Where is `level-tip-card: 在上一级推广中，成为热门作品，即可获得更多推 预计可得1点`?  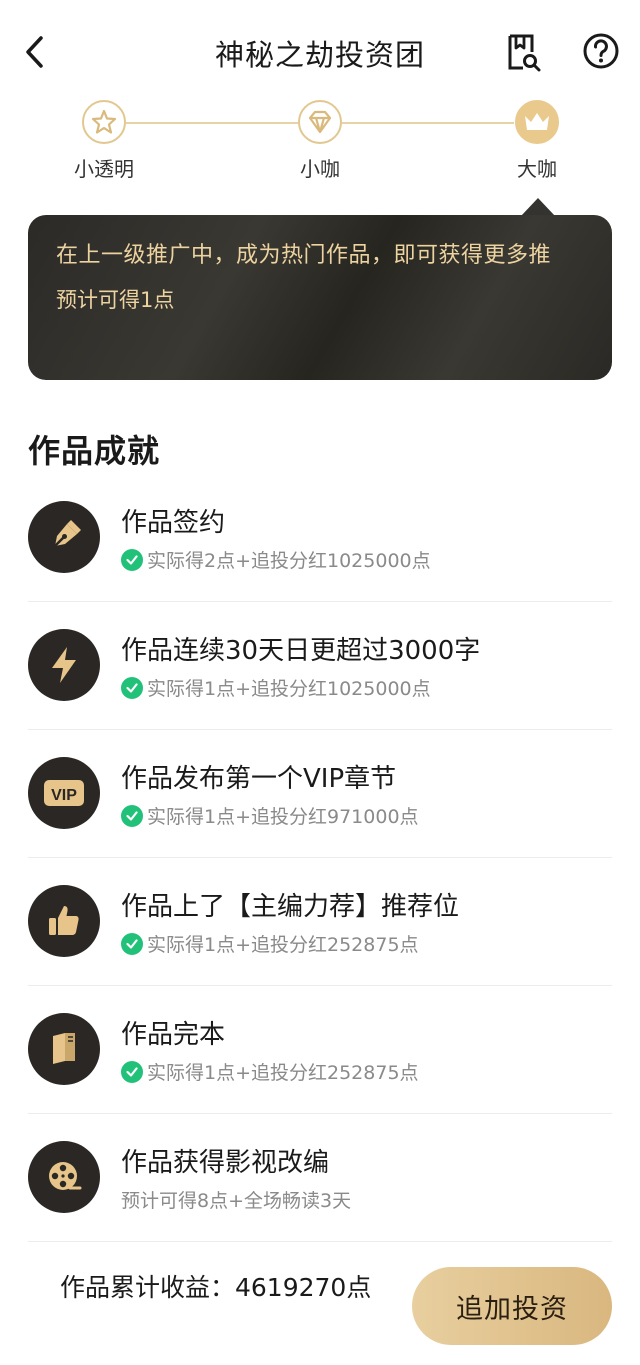 level-tip-card: 在上一级推广中，成为热门作品，即可获得更多推 预计可得1点 is located at coordinates (320, 297).